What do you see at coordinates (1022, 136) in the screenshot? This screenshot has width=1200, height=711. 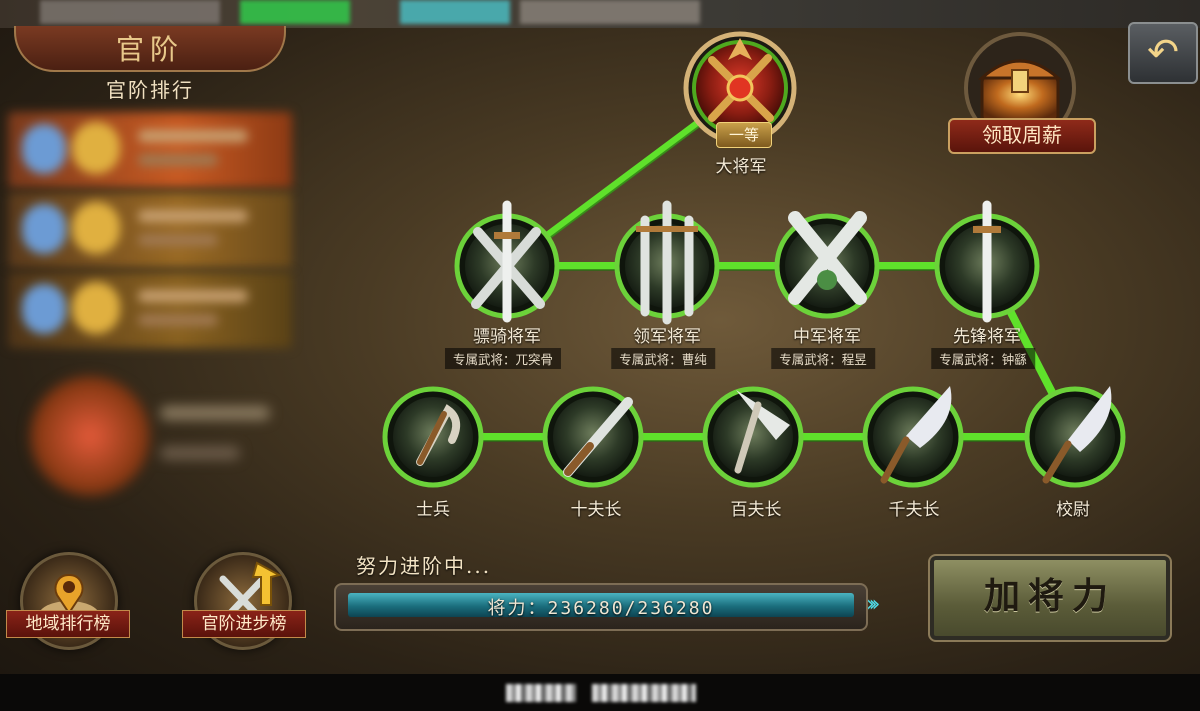 I see `claim-weekly-salary-button: 领取周薪` at bounding box center [1022, 136].